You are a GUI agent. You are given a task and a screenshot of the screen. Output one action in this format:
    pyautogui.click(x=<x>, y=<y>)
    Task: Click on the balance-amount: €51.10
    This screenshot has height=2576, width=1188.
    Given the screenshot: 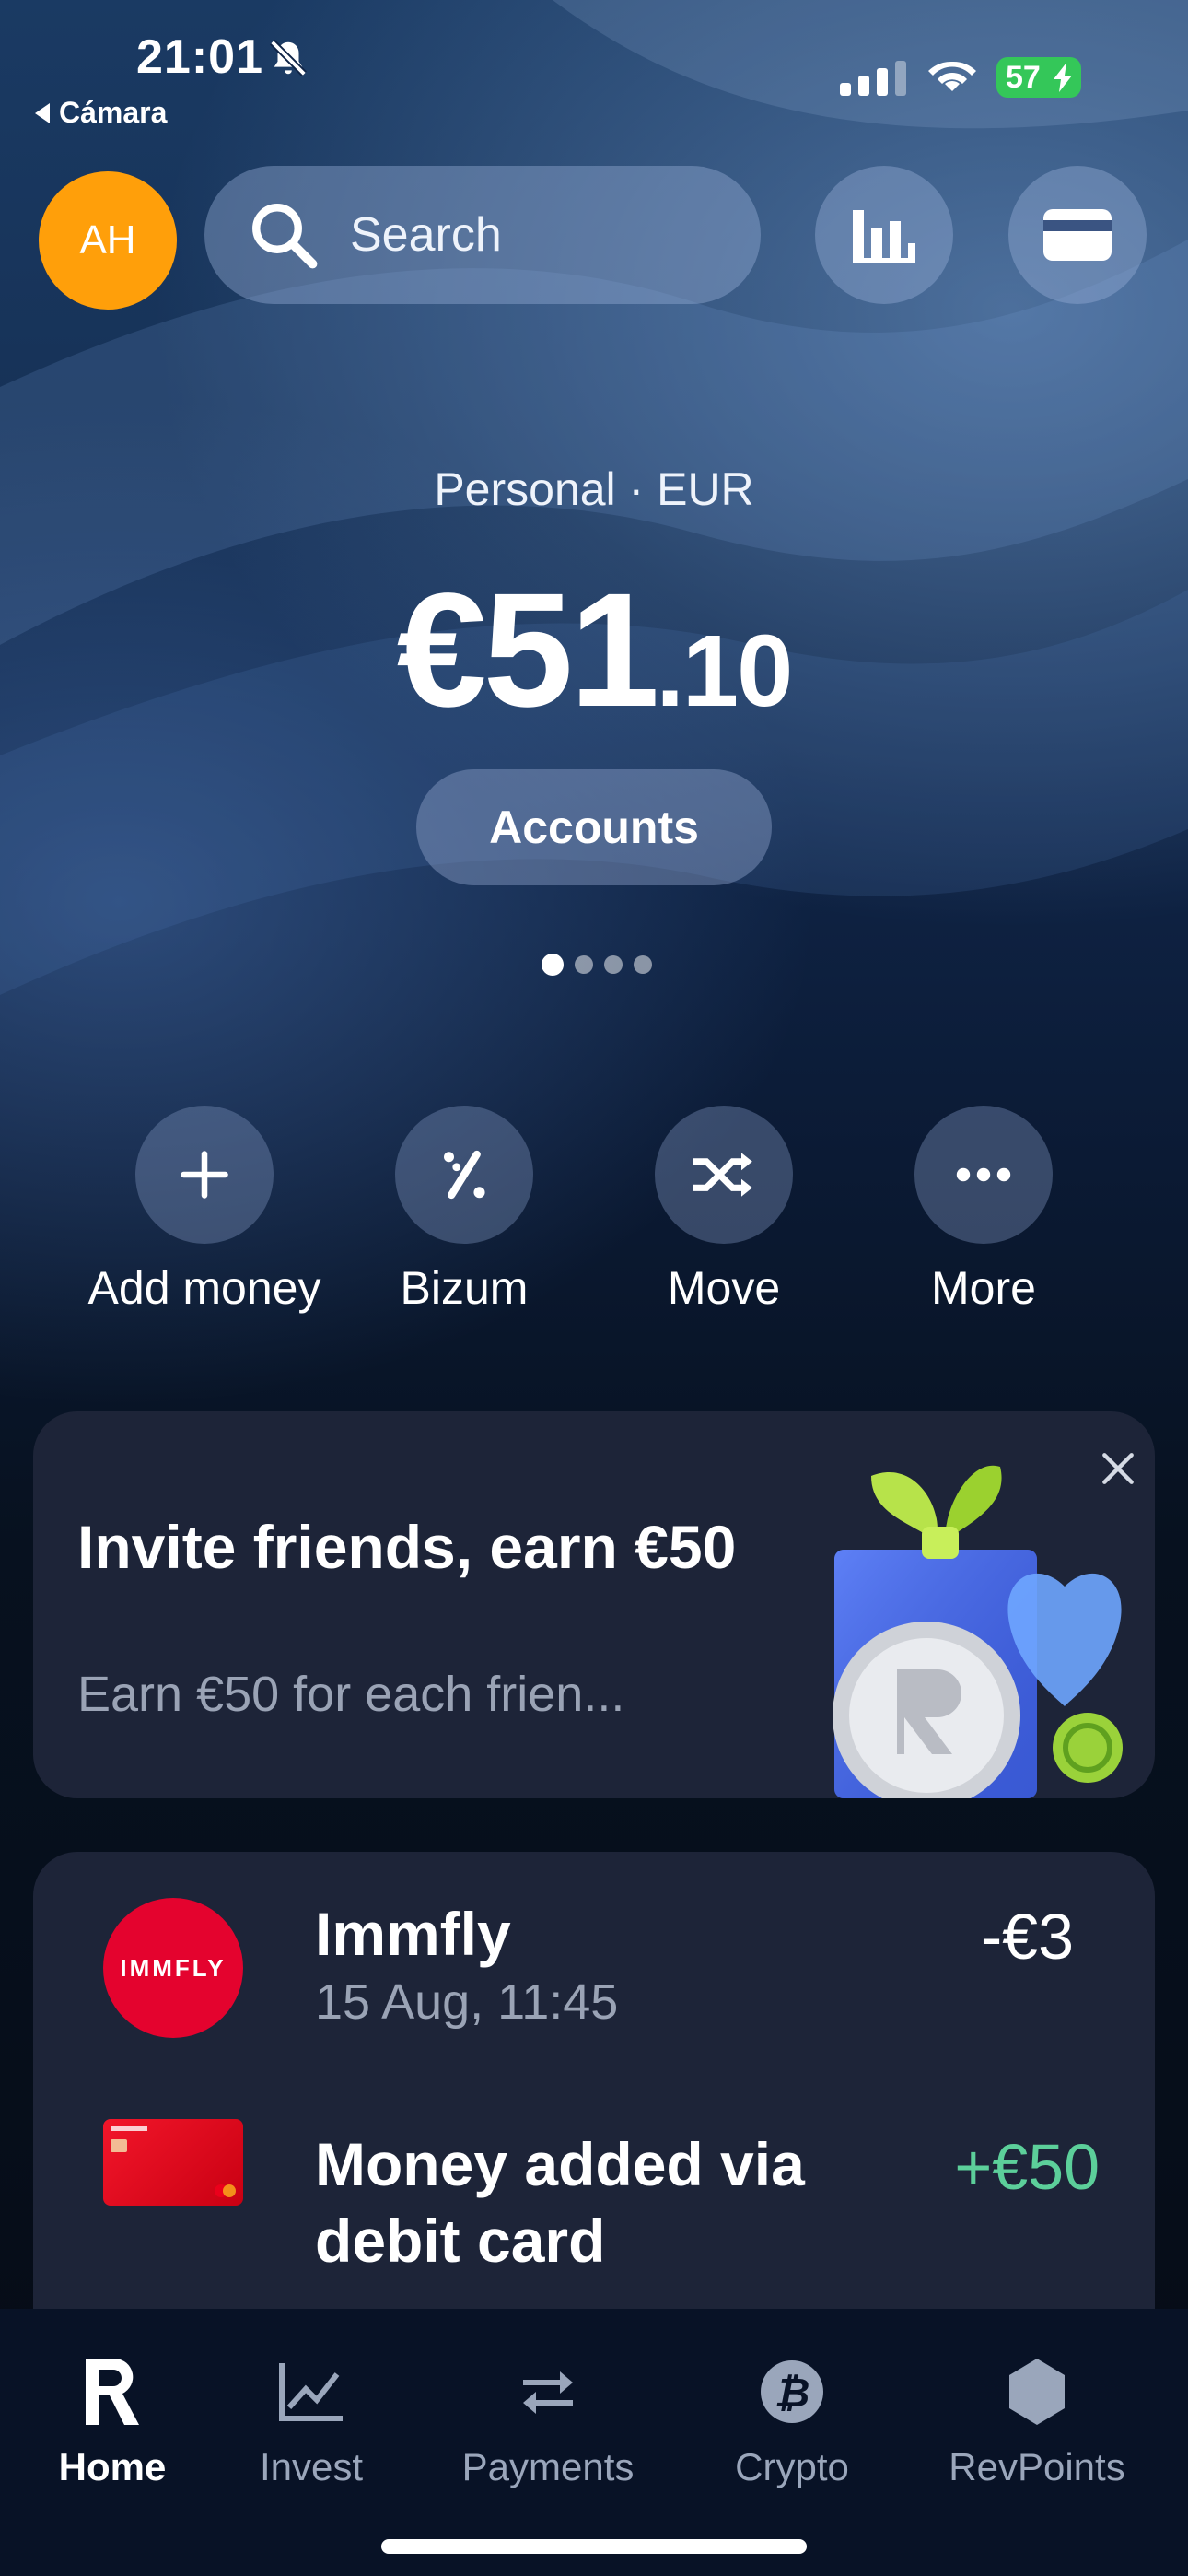 What is the action you would take?
    pyautogui.click(x=594, y=650)
    